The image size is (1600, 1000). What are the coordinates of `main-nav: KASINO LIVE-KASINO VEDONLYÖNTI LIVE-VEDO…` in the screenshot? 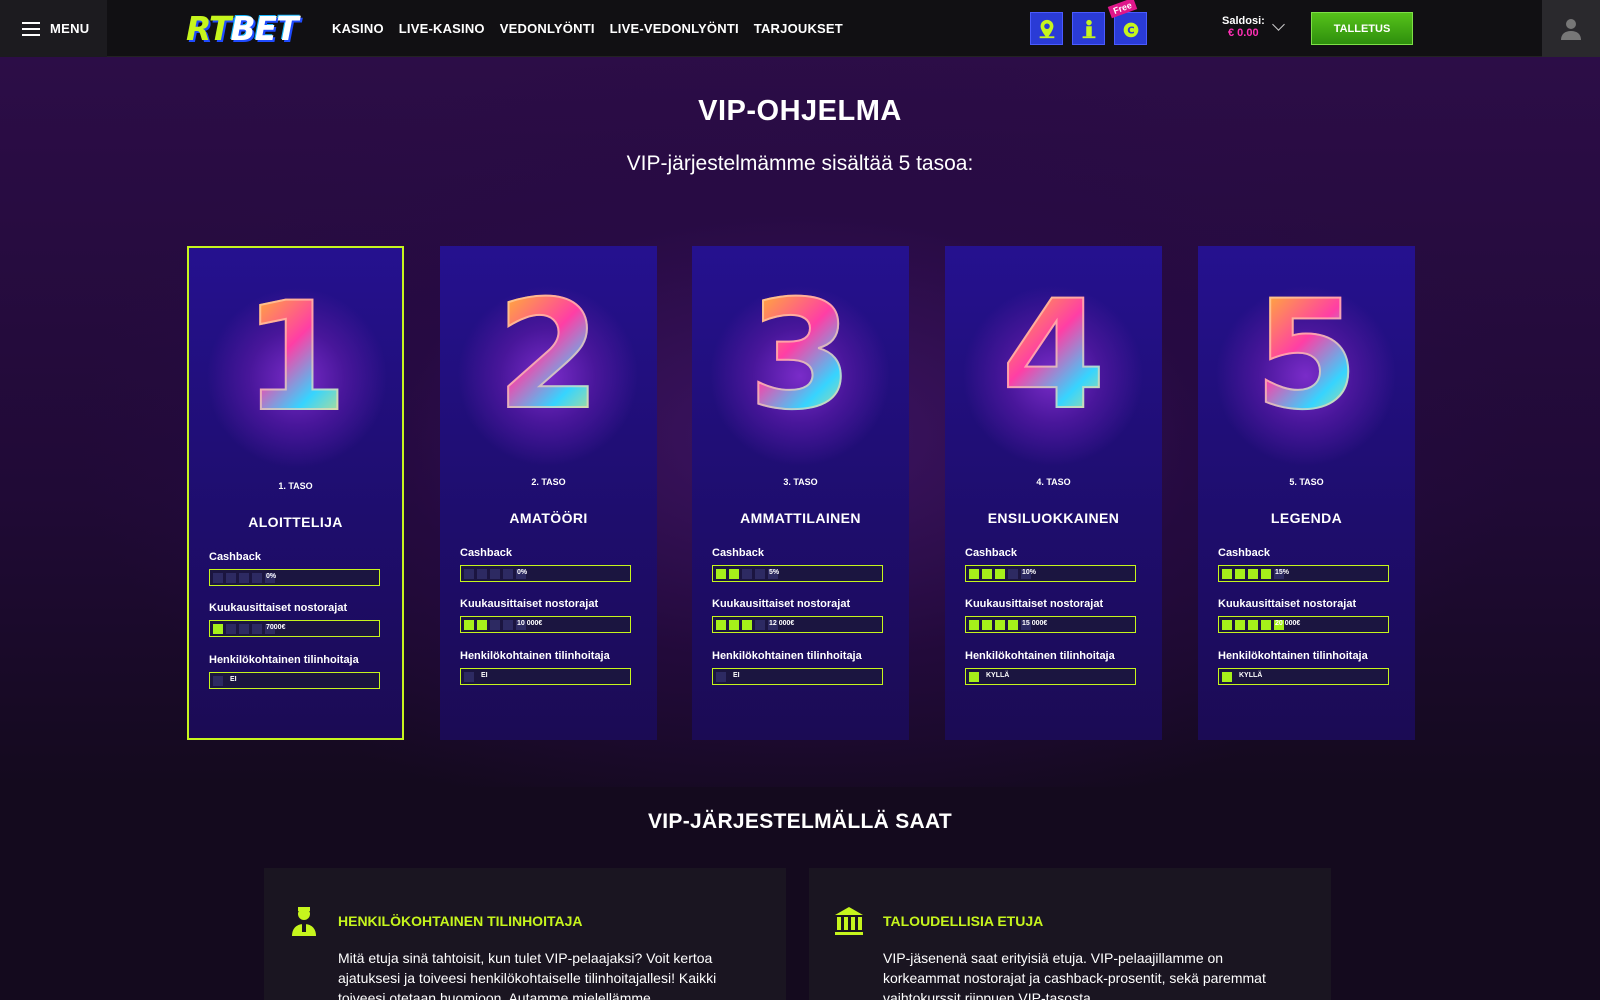 It's located at (587, 28).